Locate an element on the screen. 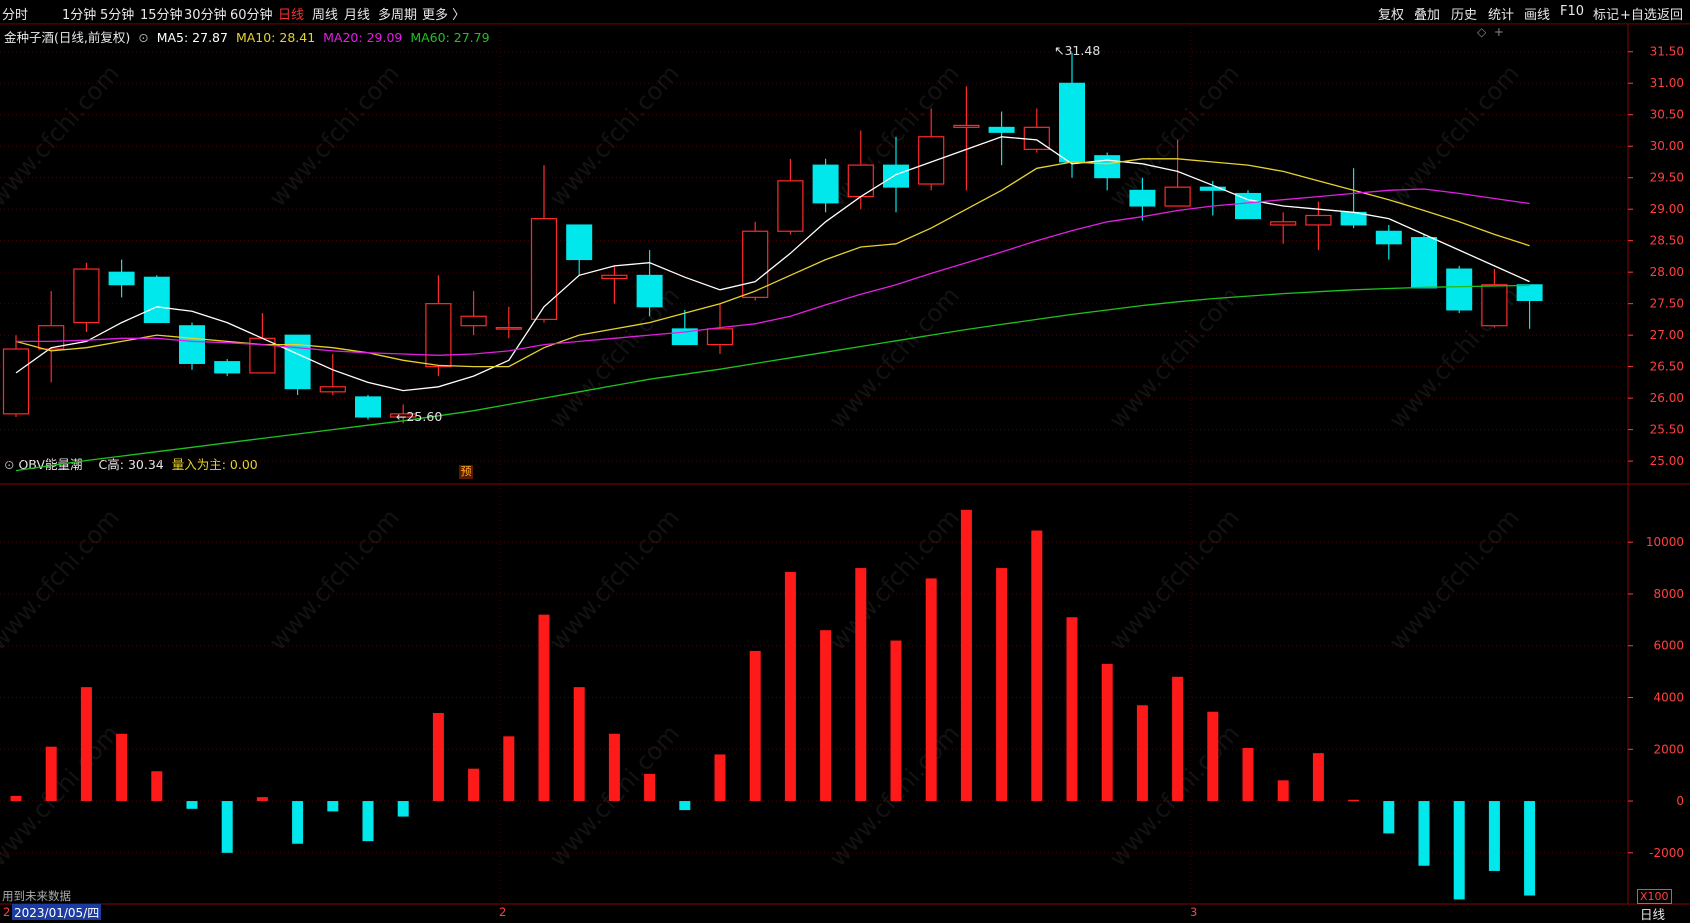 This screenshot has width=1690, height=923. watermark-16: www.cfchi.com is located at coordinates (62, 796).